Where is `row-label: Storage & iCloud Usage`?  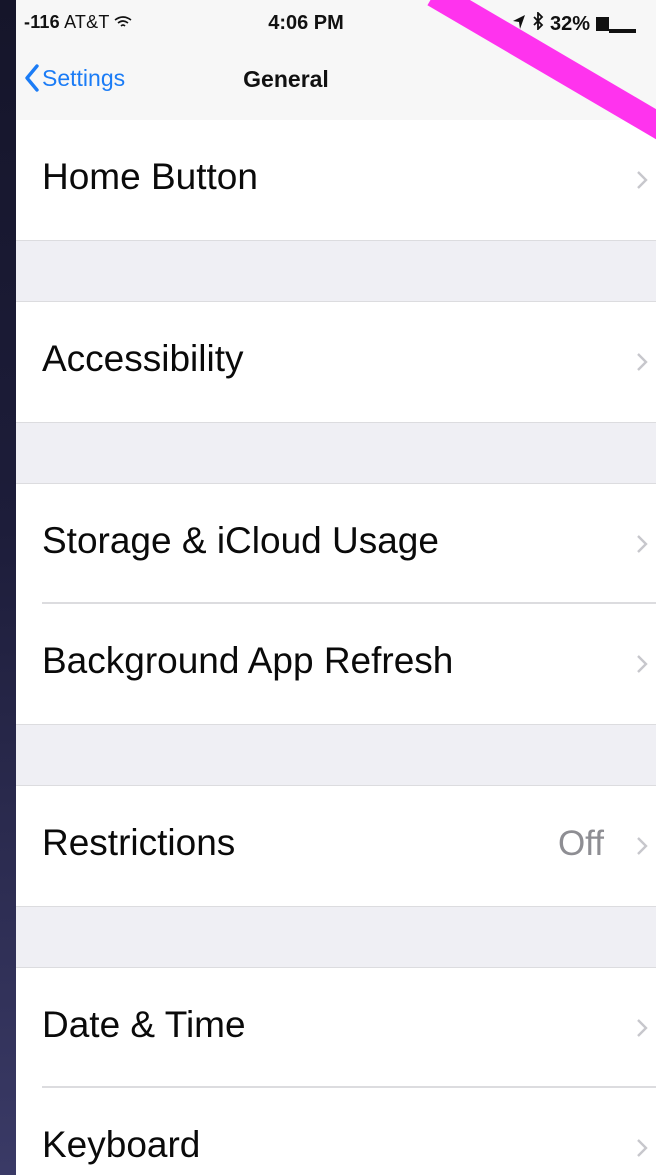 row-label: Storage & iCloud Usage is located at coordinates (240, 540).